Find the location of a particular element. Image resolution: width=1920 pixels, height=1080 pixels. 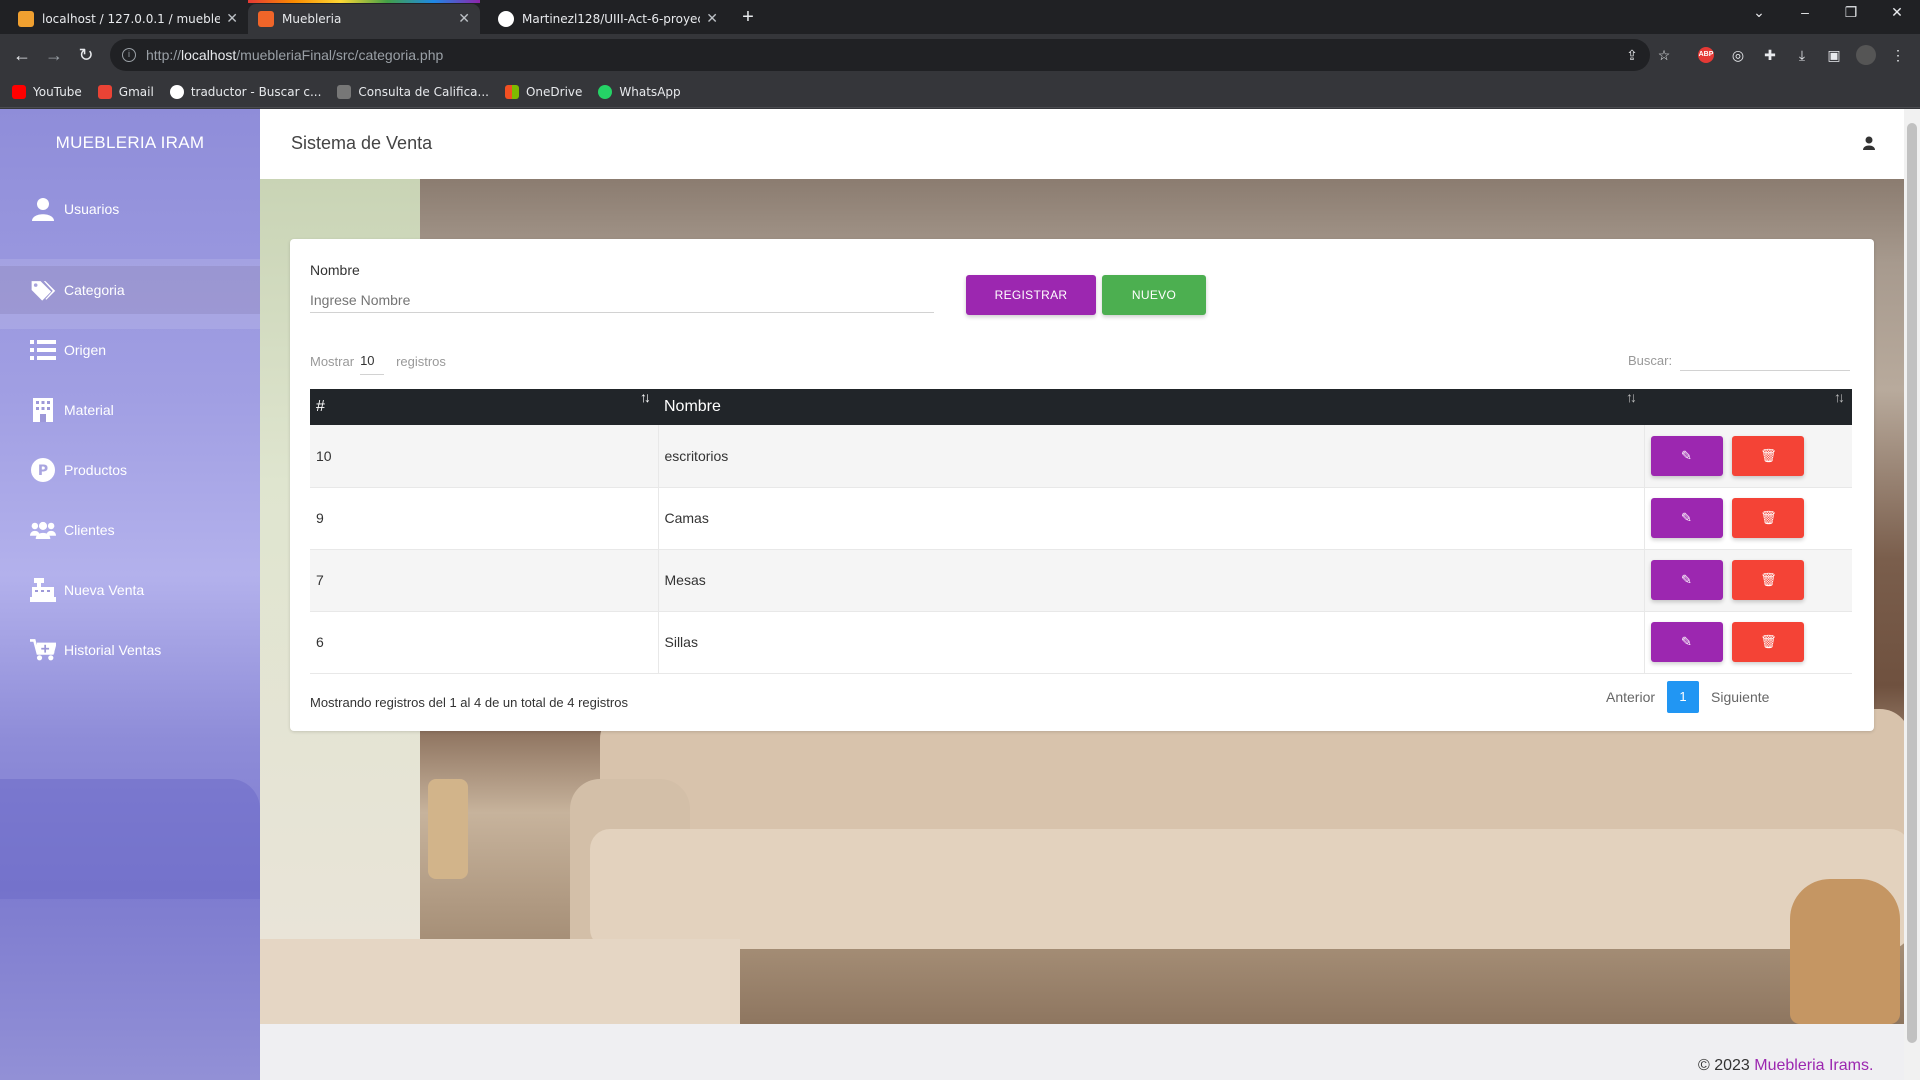

tab-search-icon: ⌄ is located at coordinates (1759, 12).